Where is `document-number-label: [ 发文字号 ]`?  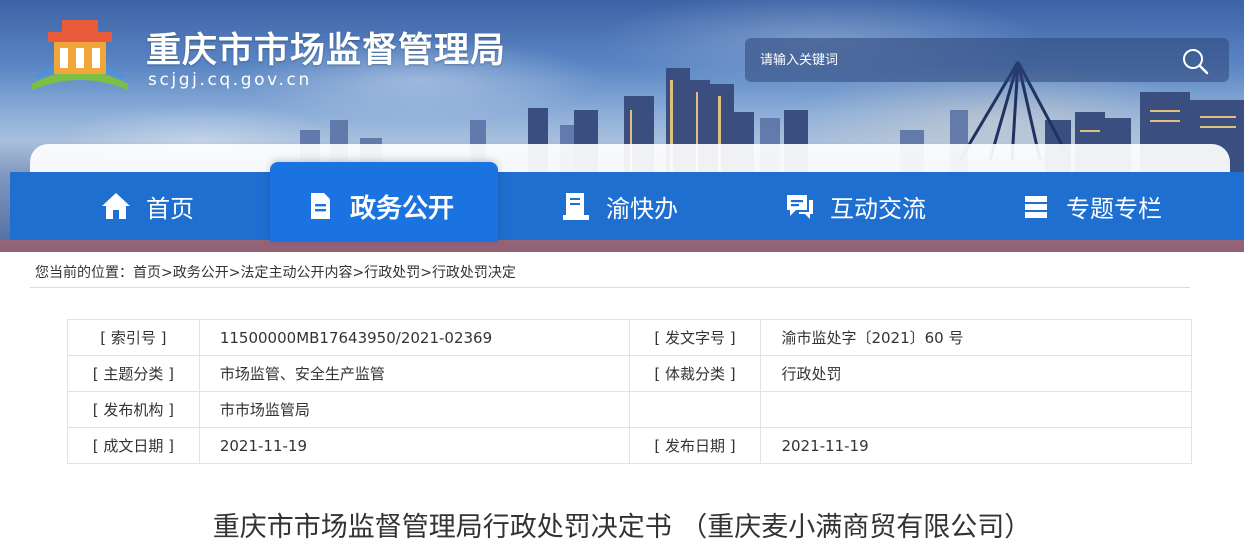
document-number-label: [ 发文字号 ] is located at coordinates (695, 337).